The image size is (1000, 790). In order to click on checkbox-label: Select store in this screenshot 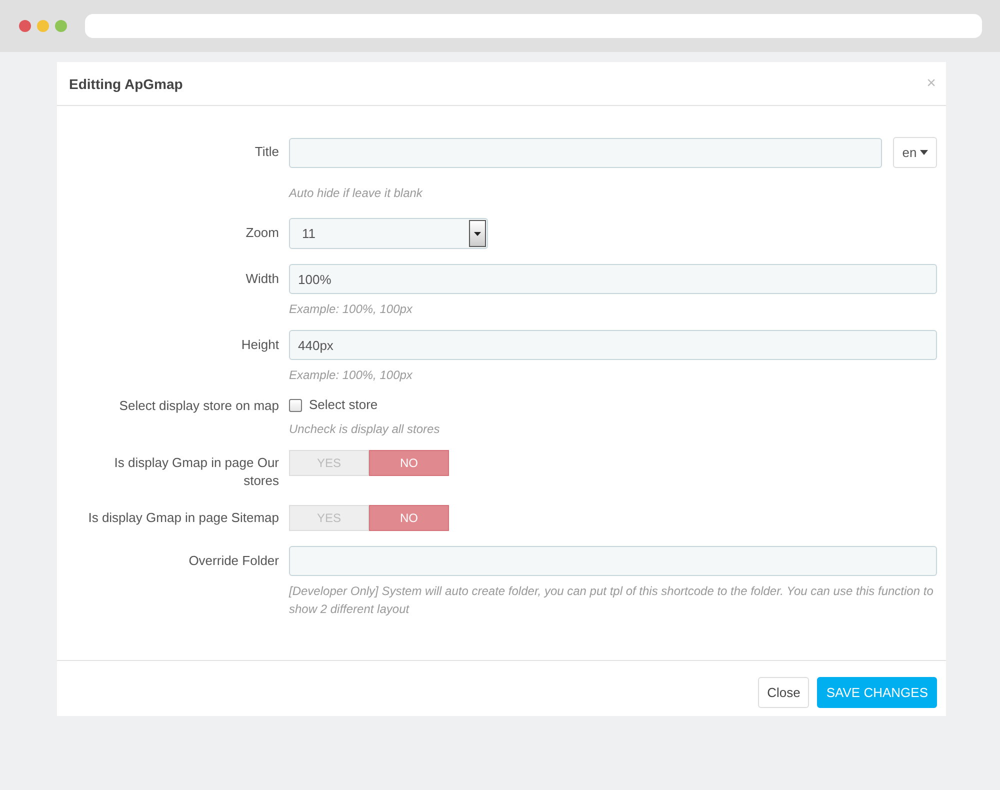, I will do `click(343, 405)`.